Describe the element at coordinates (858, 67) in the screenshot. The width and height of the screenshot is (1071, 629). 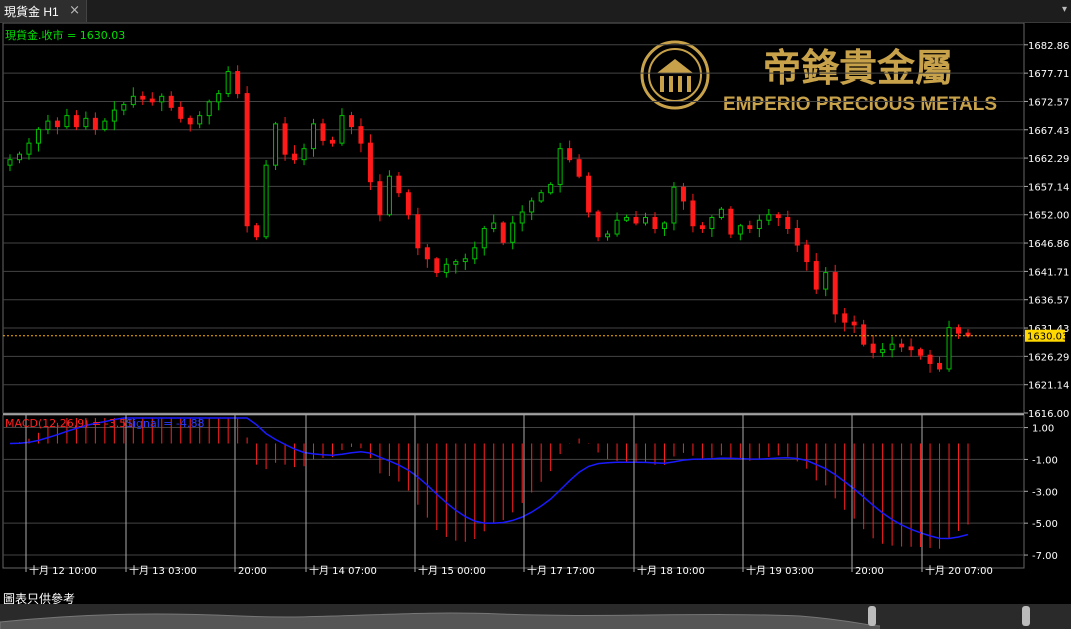
I see `brand-name-cn: 帝鋒貴金屬` at that location.